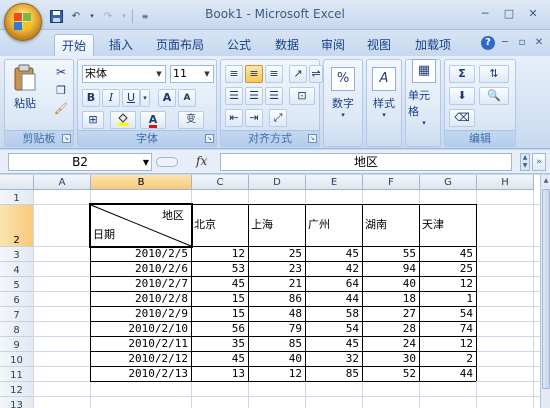 Image resolution: width=550 pixels, height=408 pixels. I want to click on tab-insert: 插入, so click(121, 45).